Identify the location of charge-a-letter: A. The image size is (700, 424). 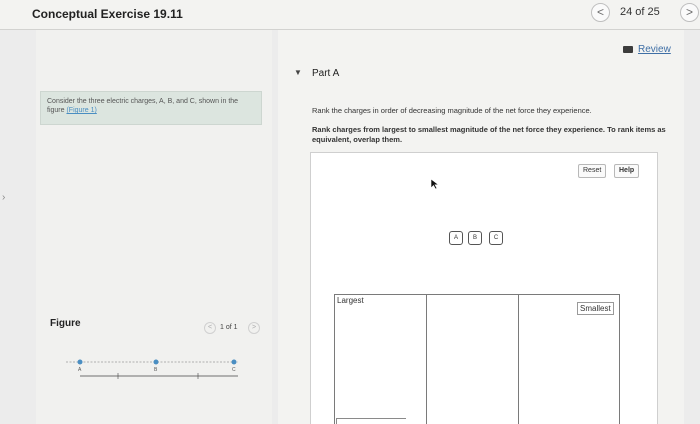
(80, 370).